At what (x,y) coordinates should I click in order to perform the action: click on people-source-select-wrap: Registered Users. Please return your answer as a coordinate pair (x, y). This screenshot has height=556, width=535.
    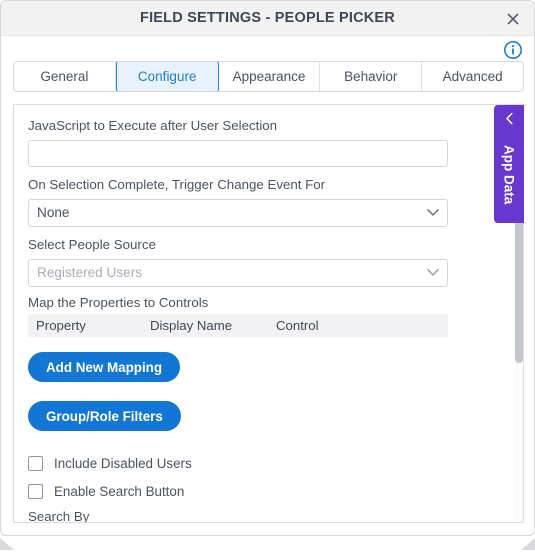
    Looking at the image, I should click on (238, 273).